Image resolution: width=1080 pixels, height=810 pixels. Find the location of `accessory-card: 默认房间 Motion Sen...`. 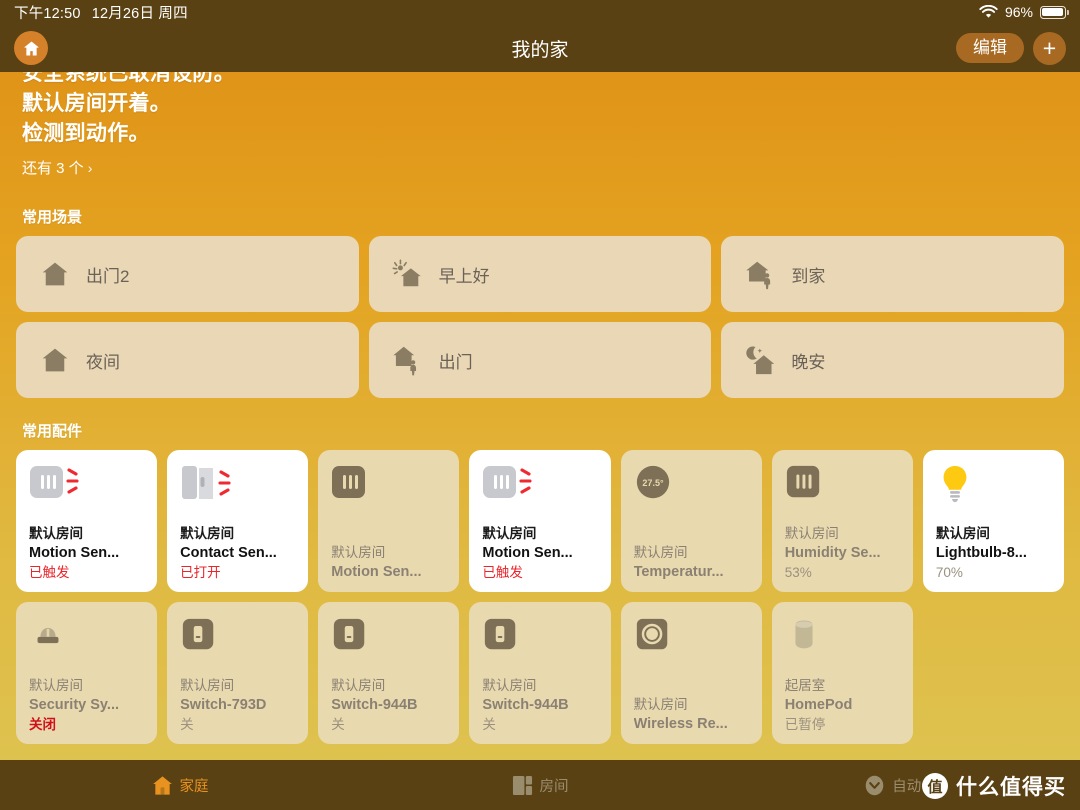

accessory-card: 默认房间 Motion Sen... is located at coordinates (389, 521).